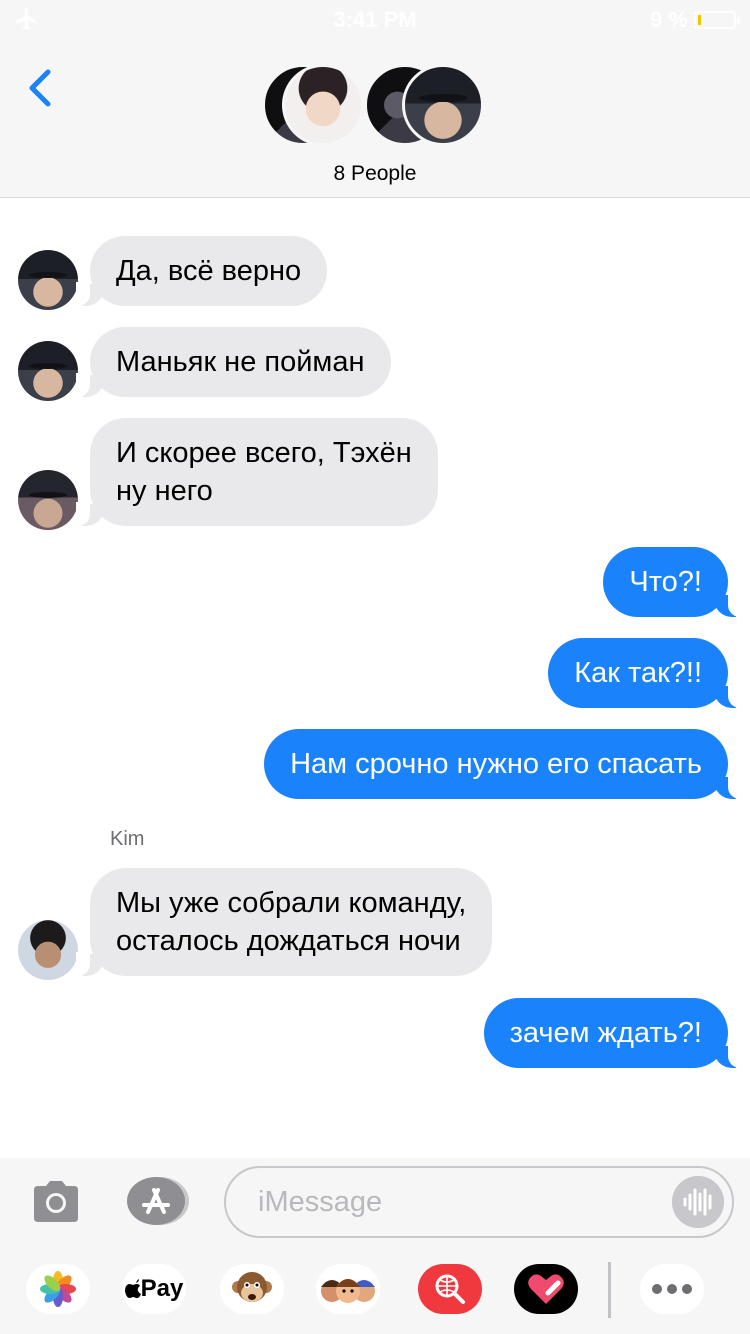 This screenshot has width=750, height=1334. Describe the element at coordinates (717, 20) in the screenshot. I see `battery-icon` at that location.